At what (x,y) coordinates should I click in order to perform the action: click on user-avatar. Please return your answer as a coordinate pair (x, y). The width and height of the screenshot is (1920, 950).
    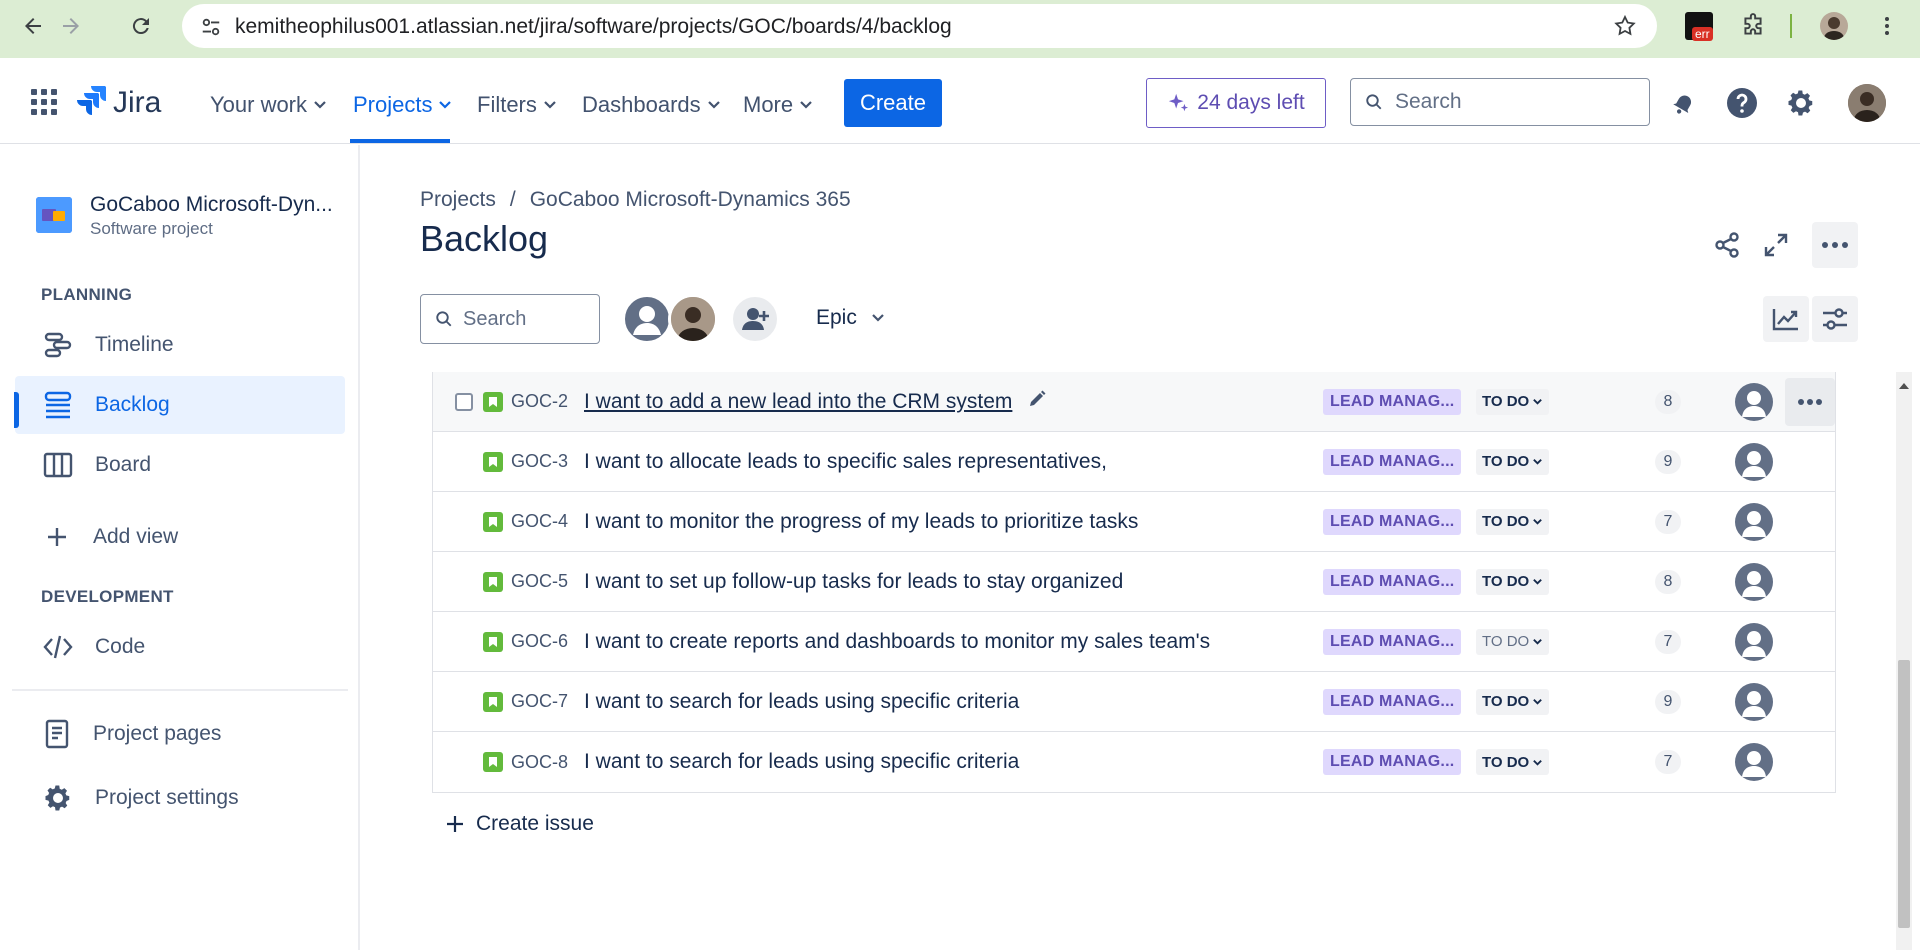
    Looking at the image, I should click on (1867, 103).